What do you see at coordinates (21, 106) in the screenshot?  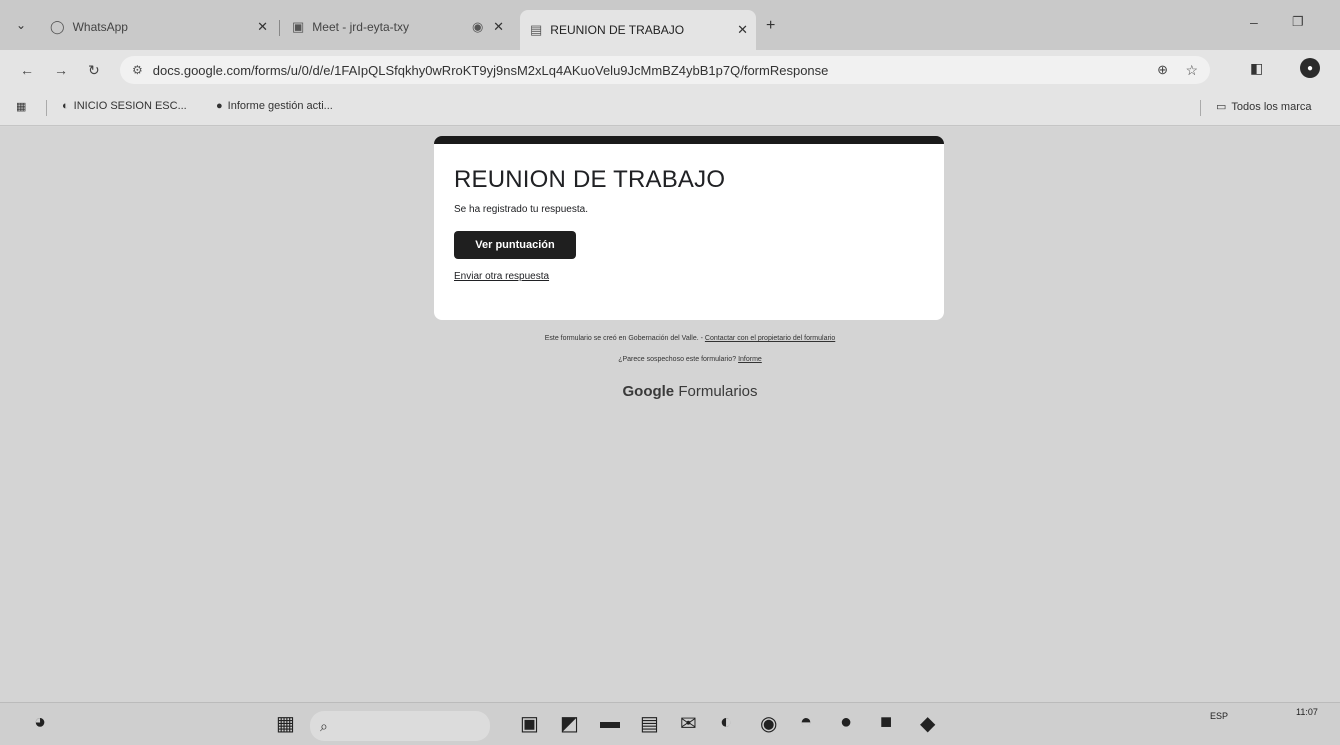 I see `apps-icon: ▦` at bounding box center [21, 106].